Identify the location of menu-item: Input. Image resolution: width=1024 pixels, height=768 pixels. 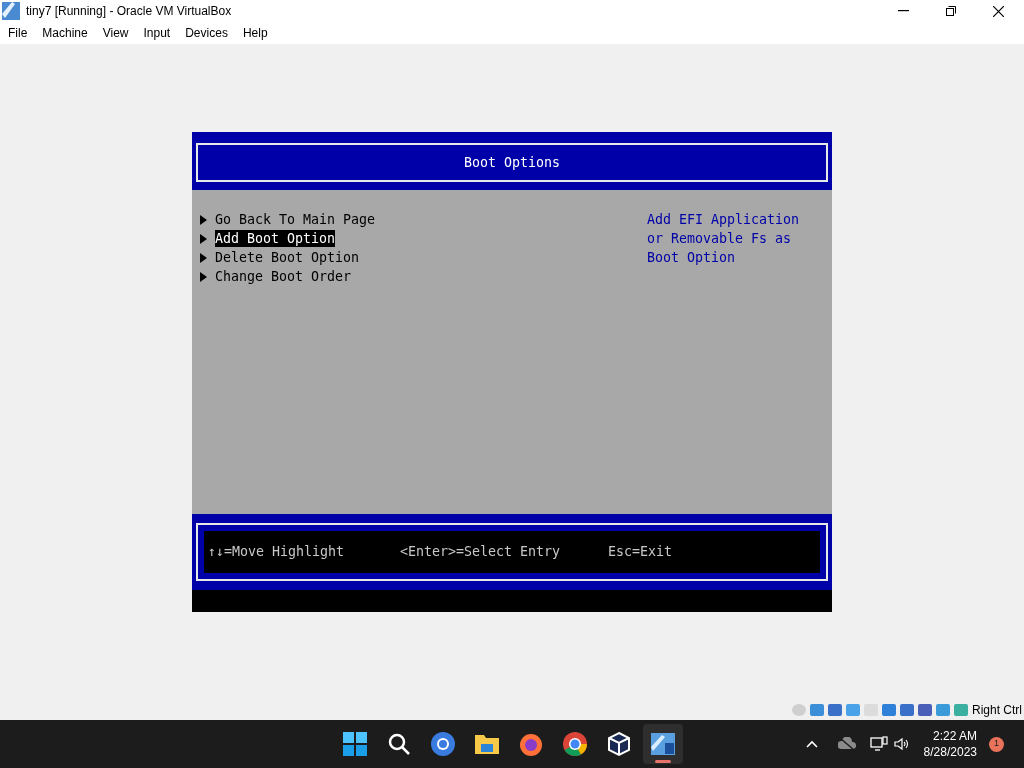
(157, 33).